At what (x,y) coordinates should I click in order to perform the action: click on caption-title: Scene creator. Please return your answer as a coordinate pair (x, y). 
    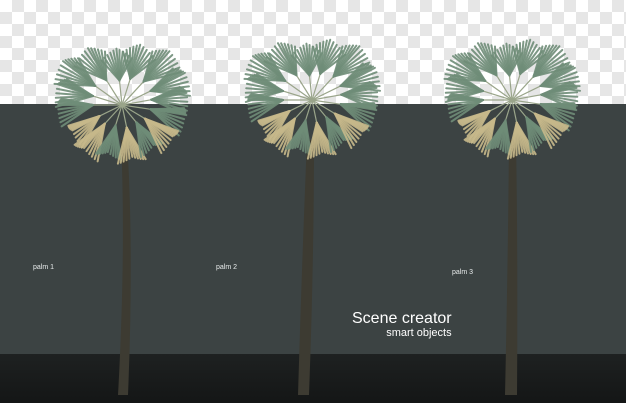
    Looking at the image, I should click on (402, 318).